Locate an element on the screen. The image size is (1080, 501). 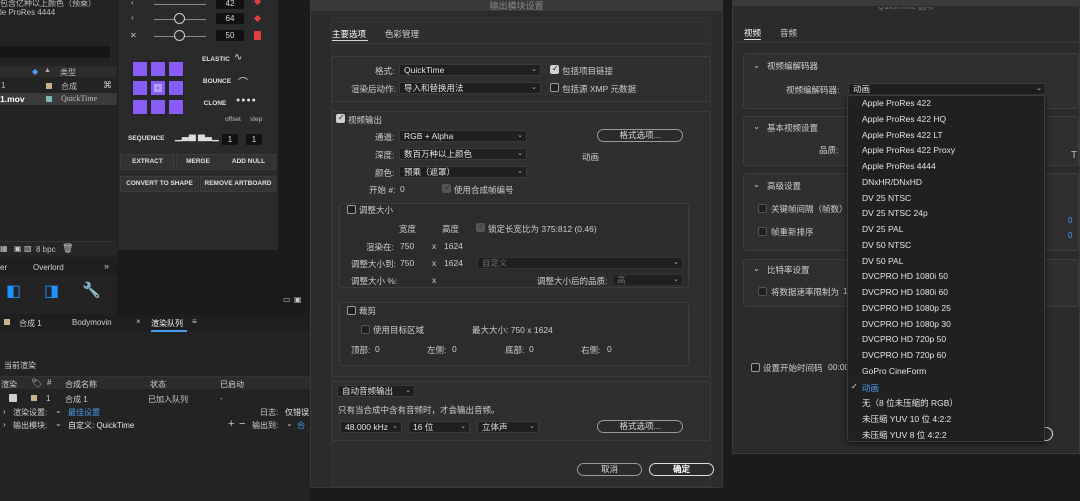
codec-option: Apple ProRes 422 Proxy is located at coordinates (908, 150).